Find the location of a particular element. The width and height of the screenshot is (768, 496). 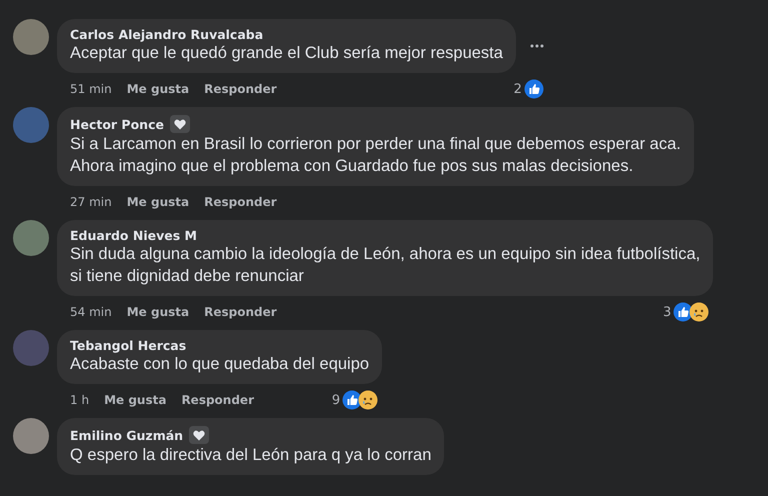

comment-time: 51 min is located at coordinates (91, 89).